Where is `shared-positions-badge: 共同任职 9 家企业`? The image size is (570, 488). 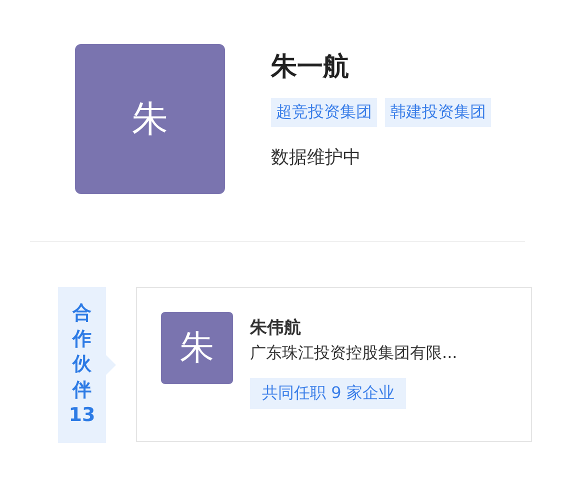 shared-positions-badge: 共同任职 9 家企业 is located at coordinates (328, 393).